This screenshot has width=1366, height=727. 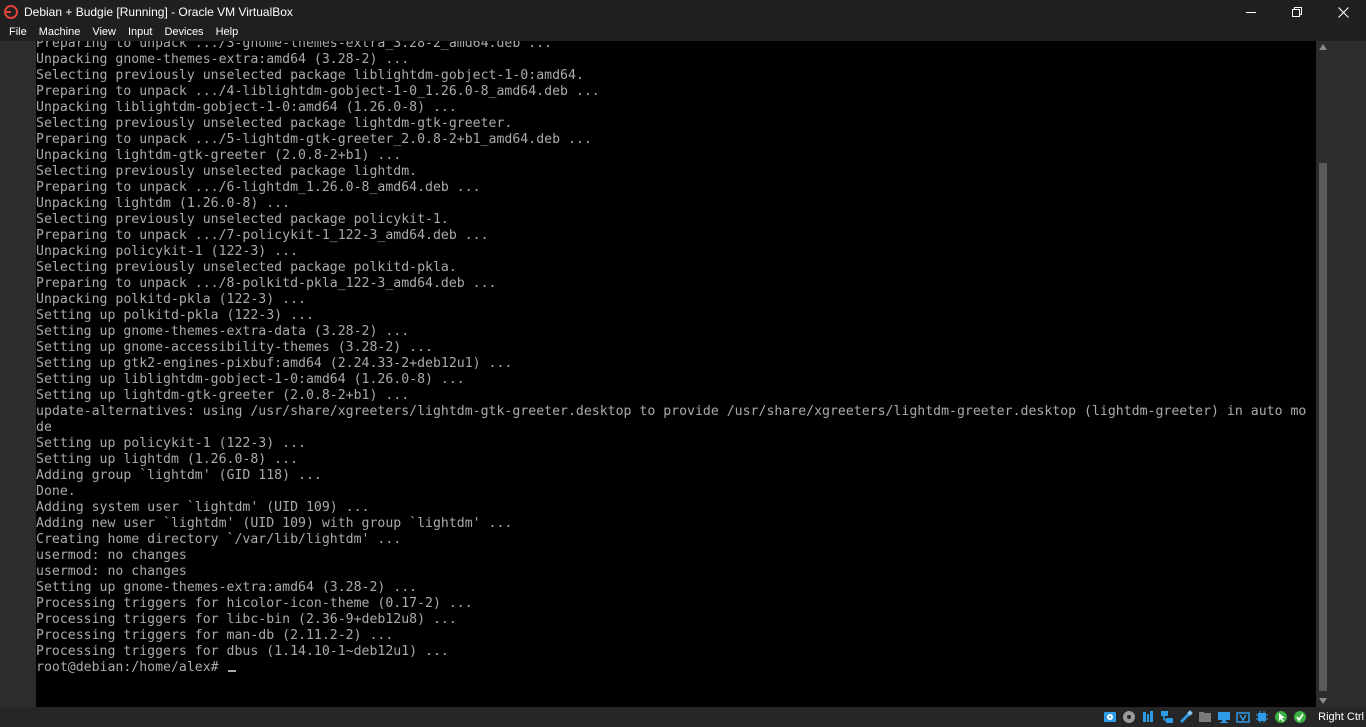 What do you see at coordinates (1148, 717) in the screenshot?
I see `audio-icon` at bounding box center [1148, 717].